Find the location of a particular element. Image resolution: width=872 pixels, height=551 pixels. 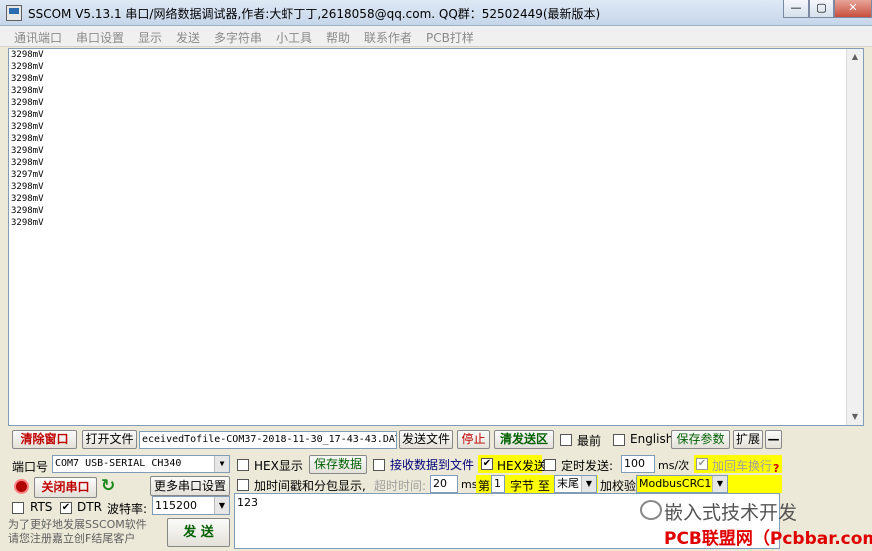

clear-send-button: 清发送区 is located at coordinates (524, 439).